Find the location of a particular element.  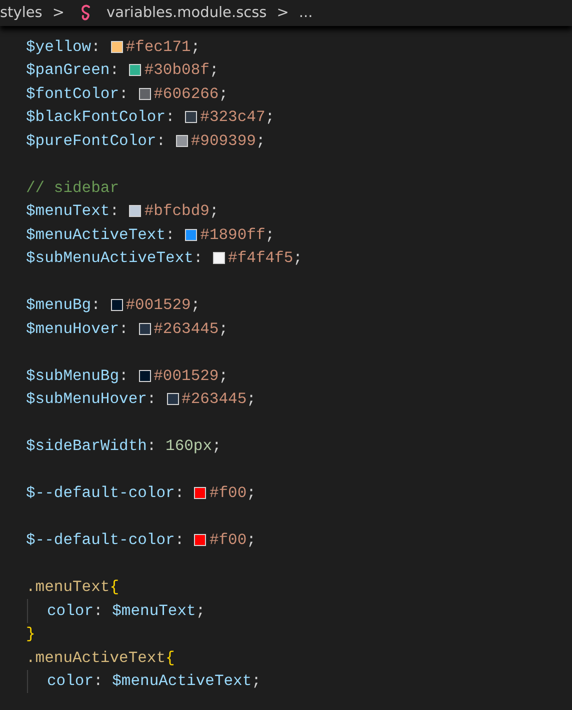

code-text: $yellow: is located at coordinates (64, 47).